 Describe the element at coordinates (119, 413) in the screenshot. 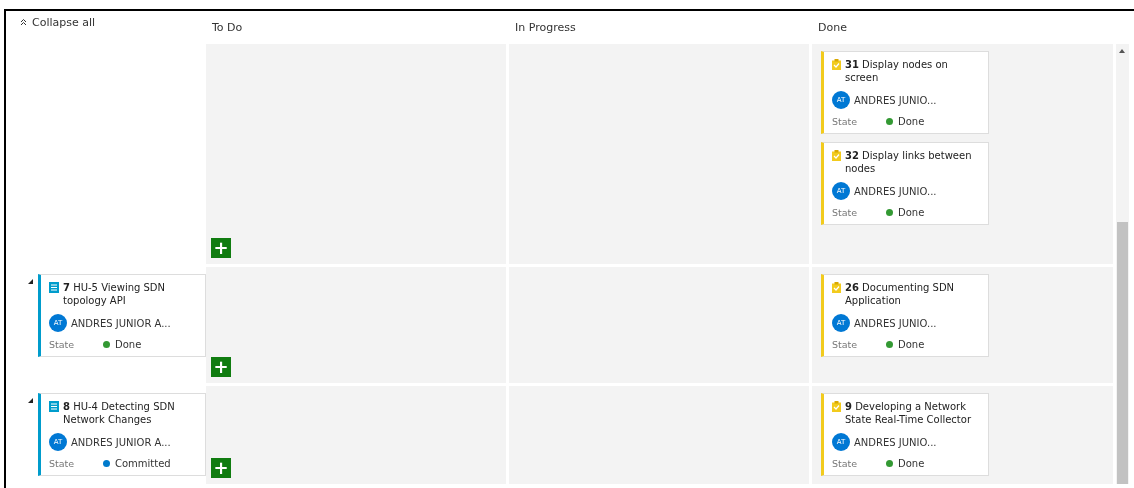

I see `card-title: 8 HU-4 Detecting SDN Network Changes` at that location.